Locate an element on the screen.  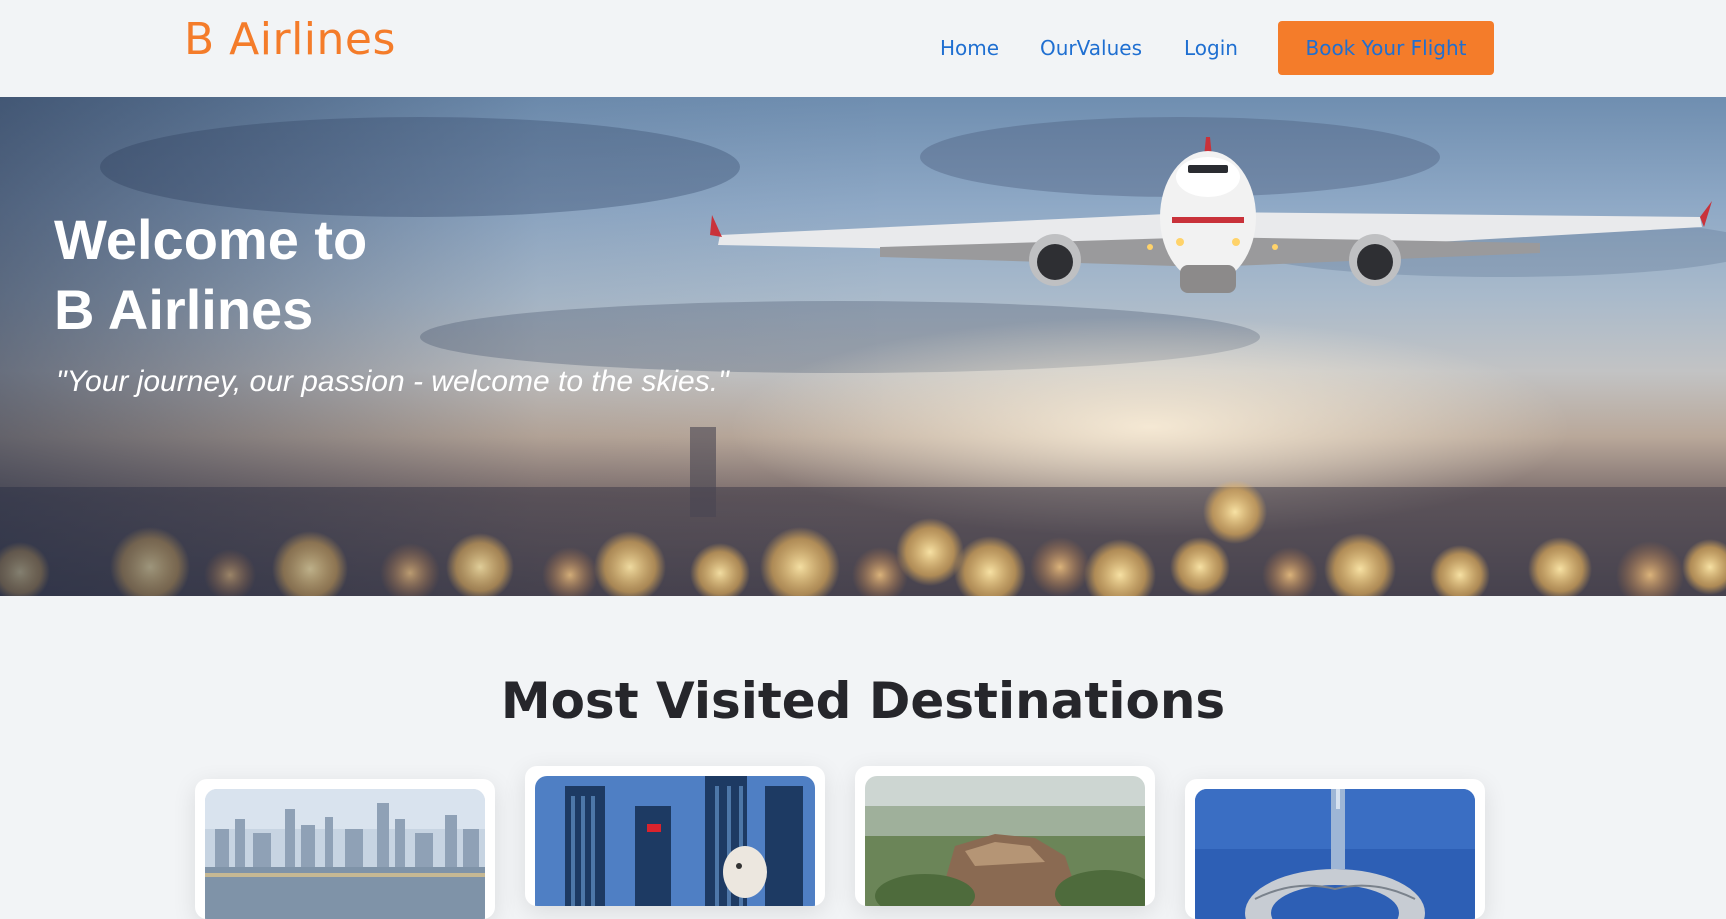
dubai-museum-of-the-future-image is located at coordinates (1335, 854).